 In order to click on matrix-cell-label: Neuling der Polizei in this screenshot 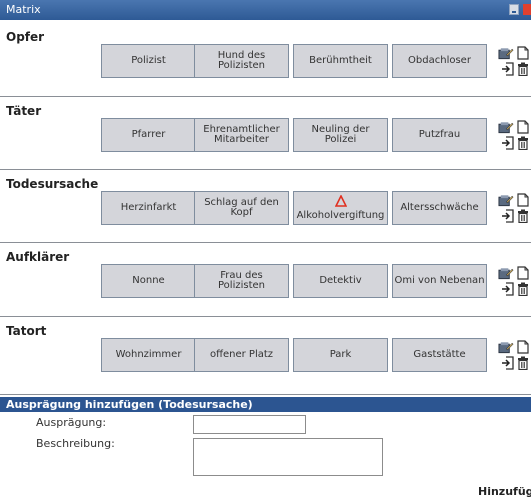, I will do `click(340, 134)`.